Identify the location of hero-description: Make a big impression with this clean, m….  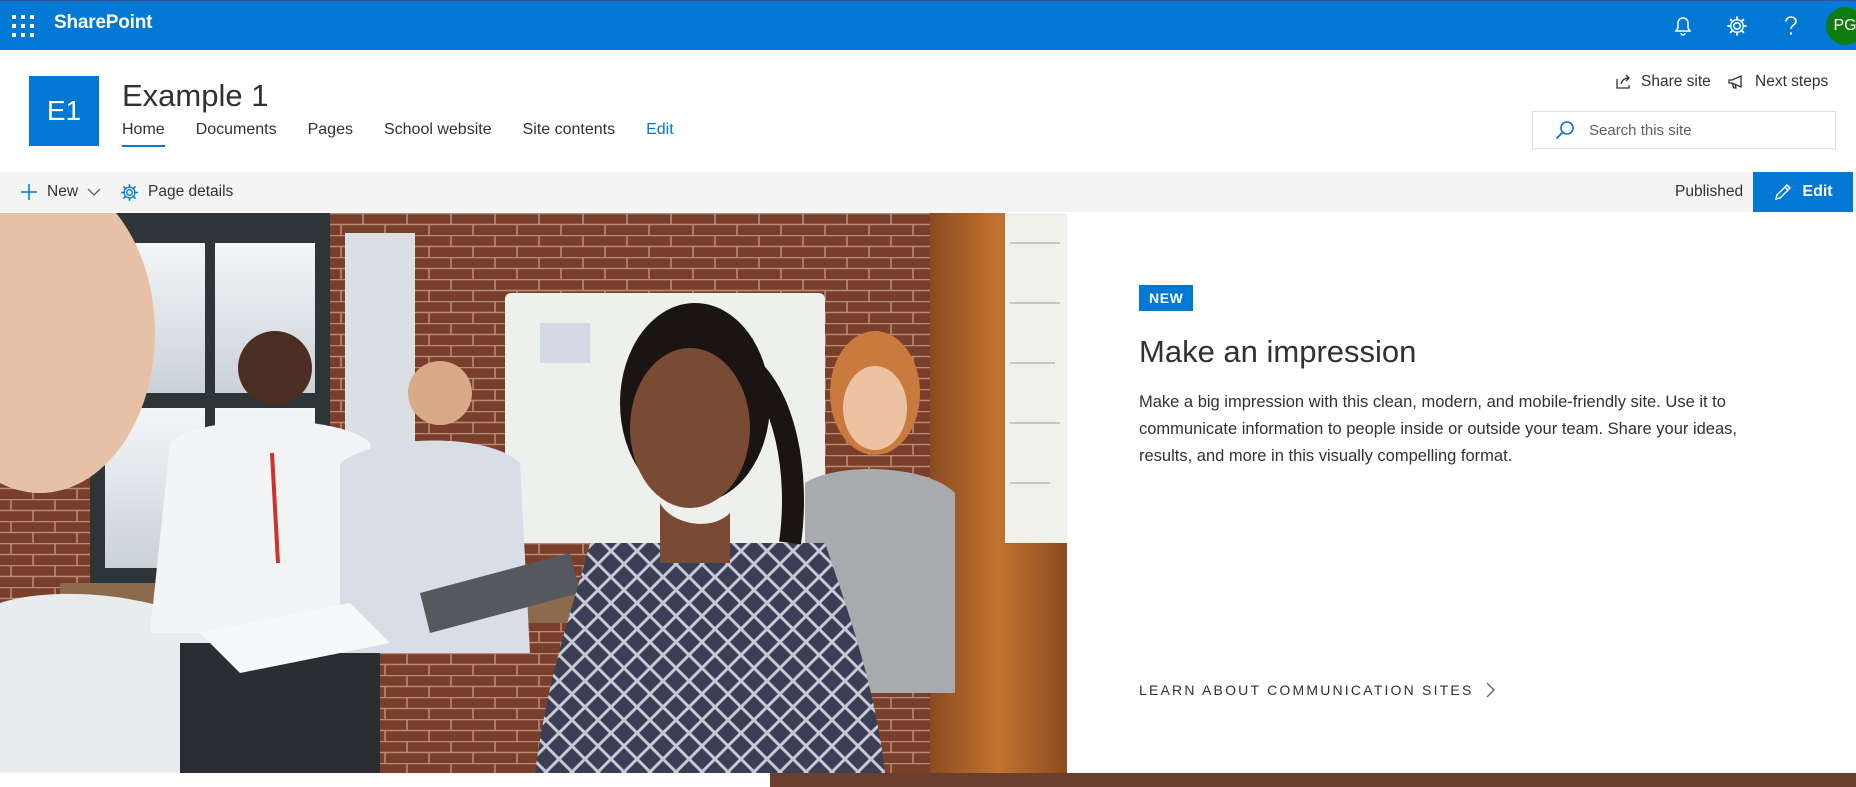
(1438, 429).